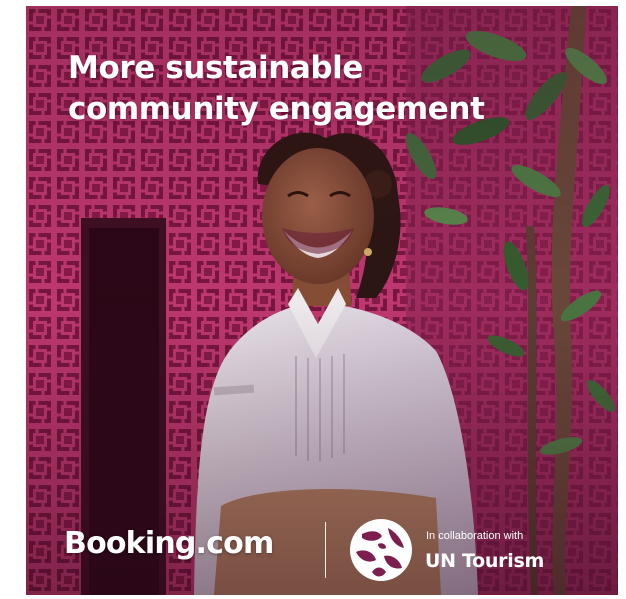 Image resolution: width=626 pixels, height=599 pixels. Describe the element at coordinates (475, 536) in the screenshot. I see `collaboration-caption: In collaboration with` at that location.